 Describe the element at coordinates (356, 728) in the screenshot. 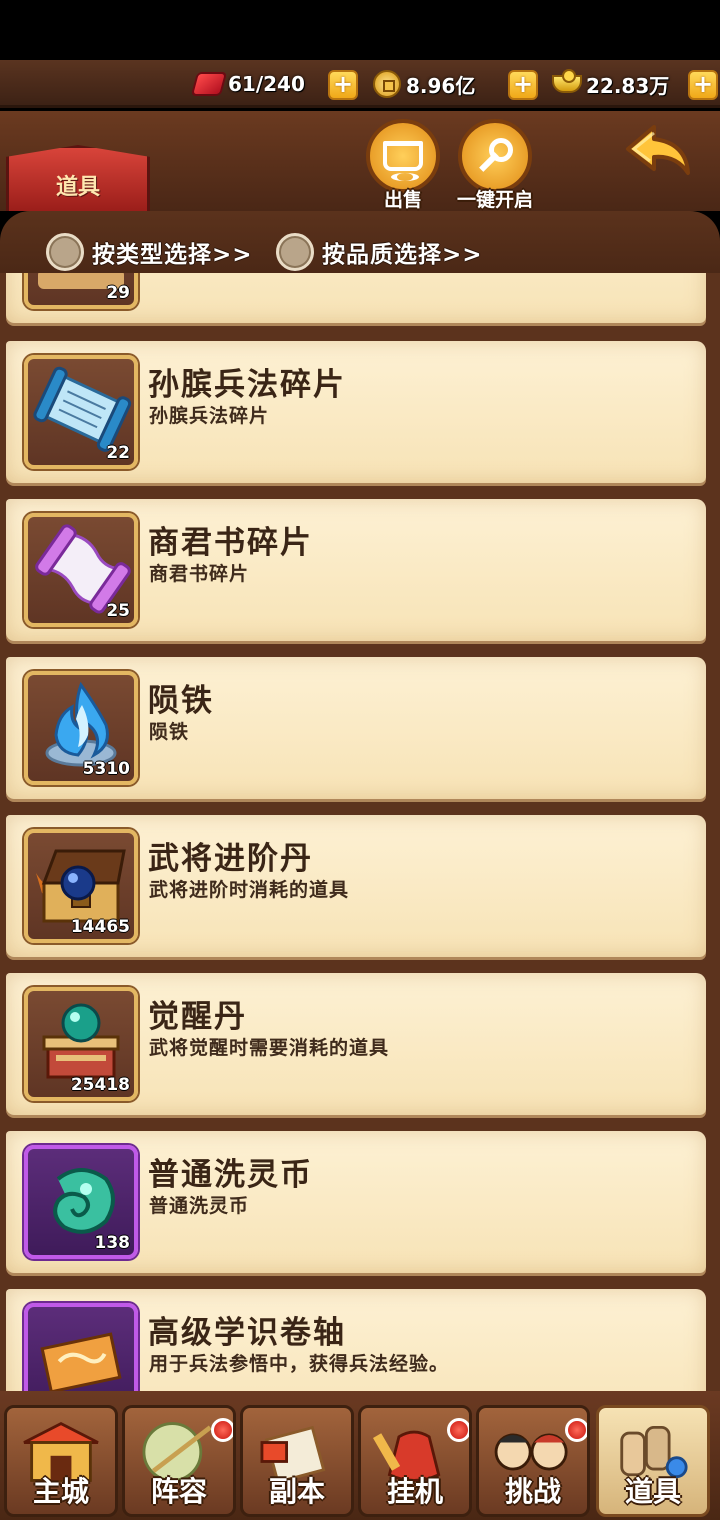

I see `list-item: 5310 陨铁 陨铁` at that location.